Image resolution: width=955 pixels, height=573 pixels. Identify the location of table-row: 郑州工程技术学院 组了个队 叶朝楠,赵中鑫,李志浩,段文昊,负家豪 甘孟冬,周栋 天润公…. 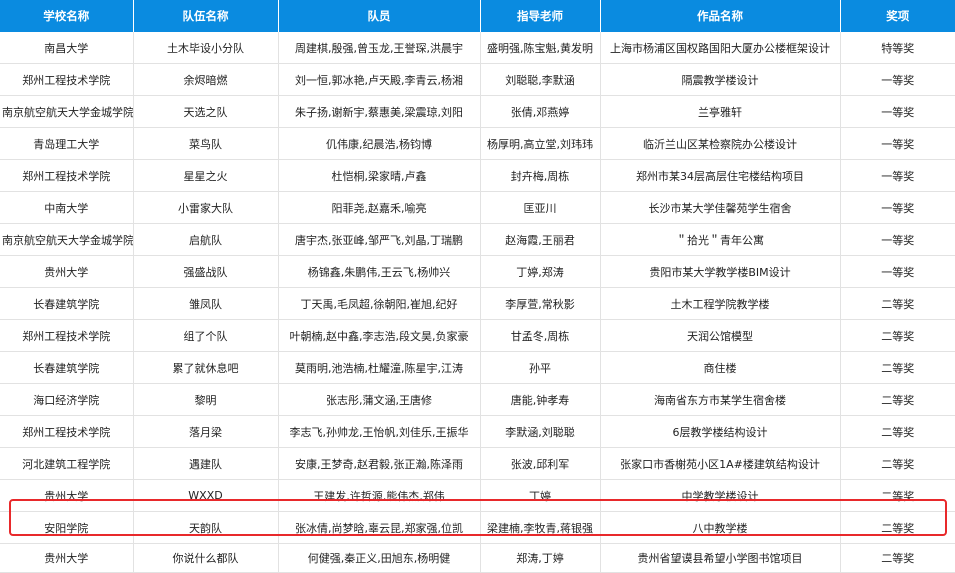
(477, 335).